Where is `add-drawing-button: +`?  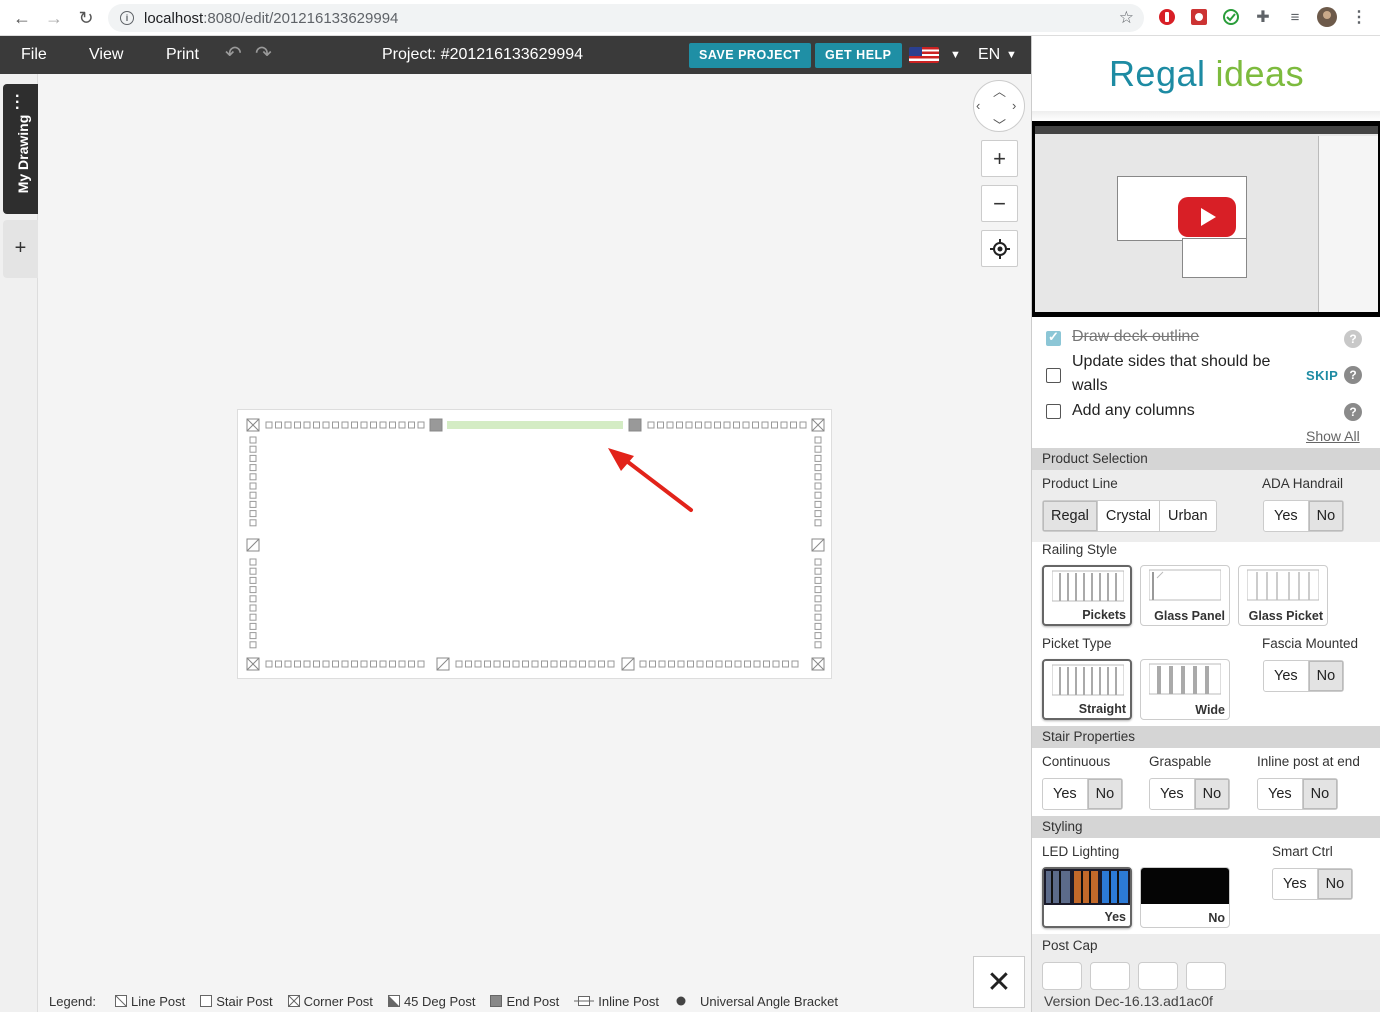
add-drawing-button: + is located at coordinates (20, 249).